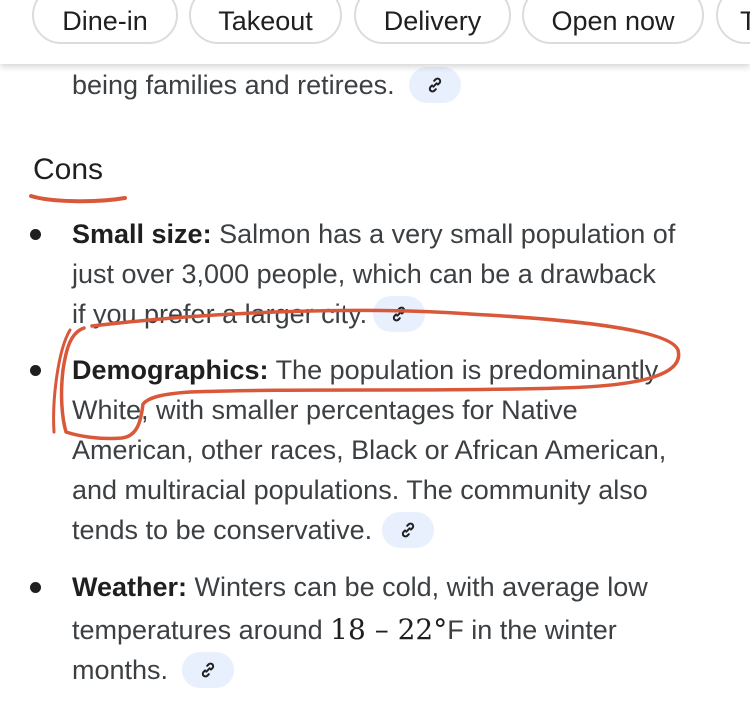 This screenshot has width=750, height=723. I want to click on cons-item-text: temperatures around, so click(197, 630).